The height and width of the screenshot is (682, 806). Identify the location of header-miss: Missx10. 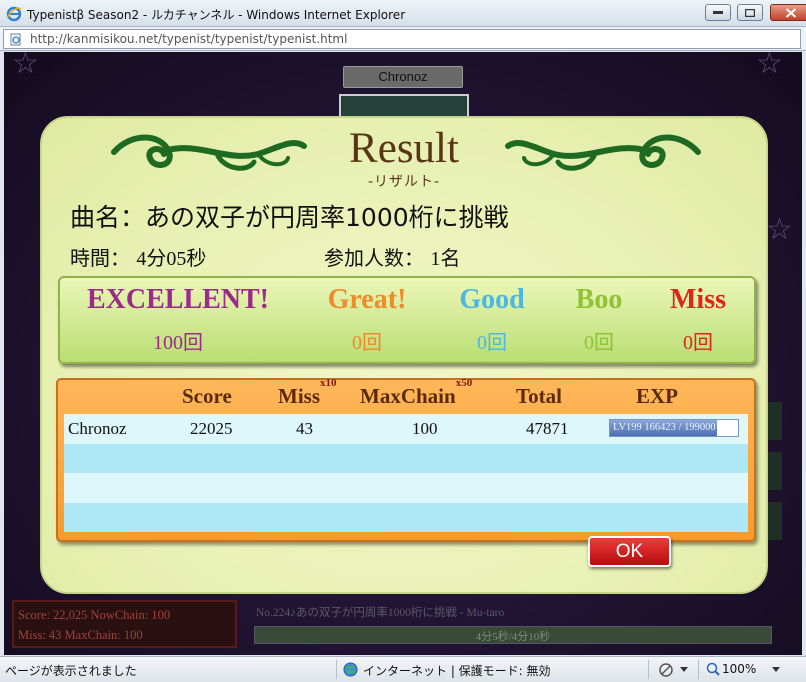
(307, 393).